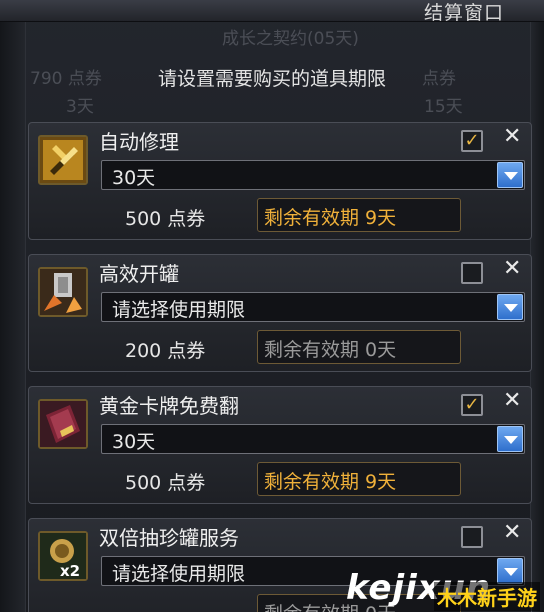 The image size is (544, 612). Describe the element at coordinates (70, 570) in the screenshot. I see `x2-badge: x2` at that location.